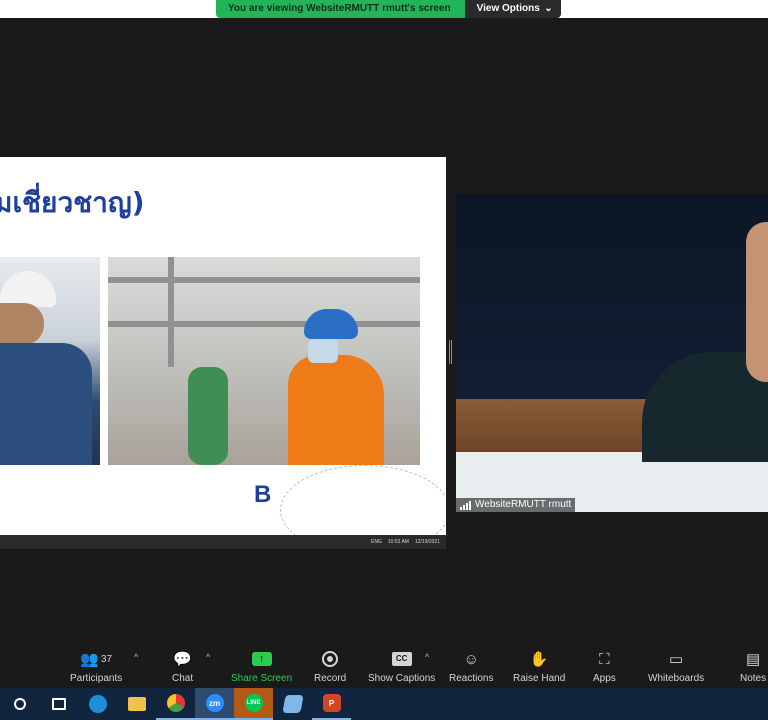 This screenshot has width=768, height=720. I want to click on share-screen-icon: ↑, so click(261, 659).